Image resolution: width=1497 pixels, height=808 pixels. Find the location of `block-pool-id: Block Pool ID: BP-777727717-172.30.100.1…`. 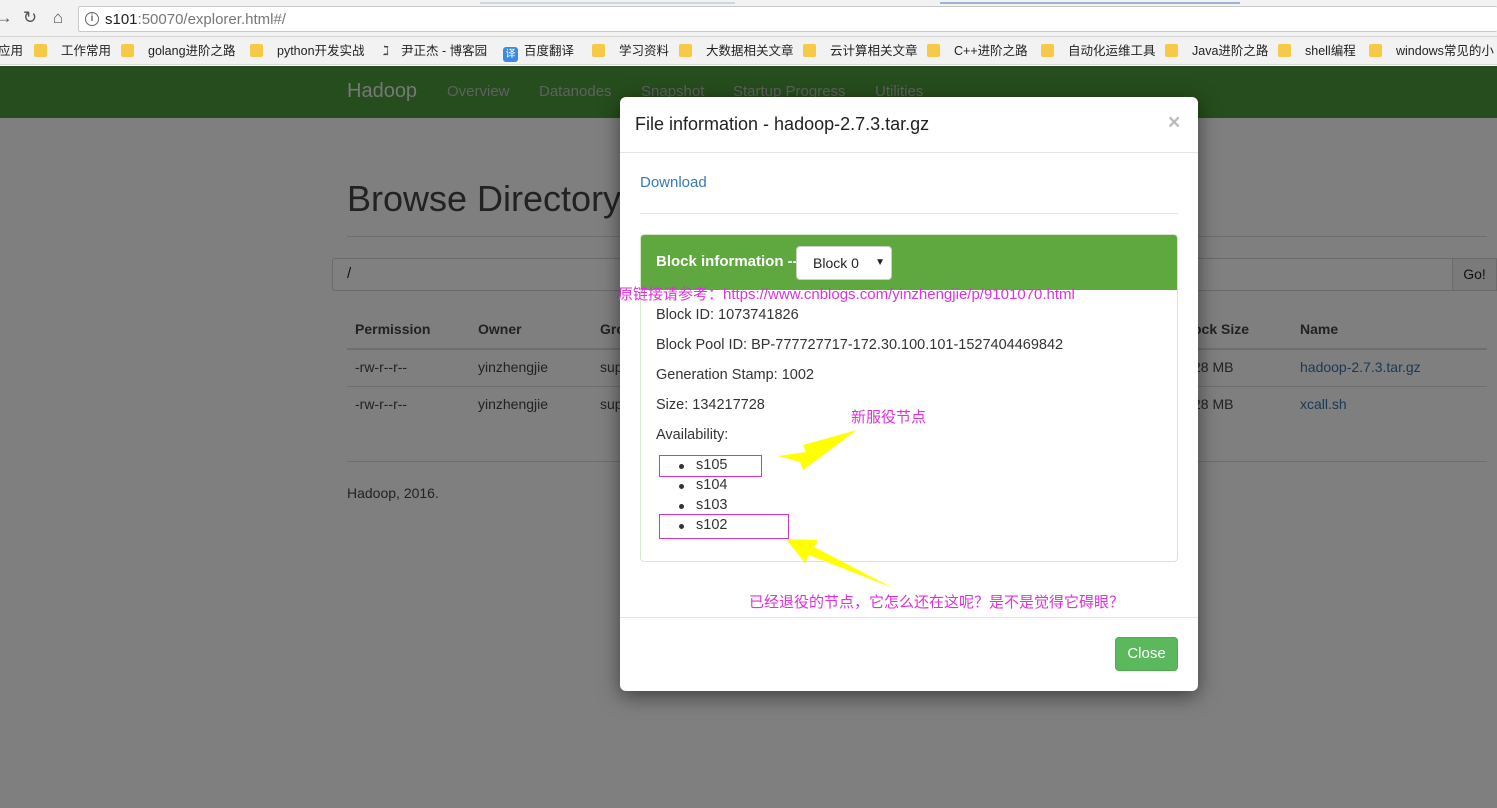

block-pool-id: Block Pool ID: BP-777727717-172.30.100.1… is located at coordinates (860, 345).